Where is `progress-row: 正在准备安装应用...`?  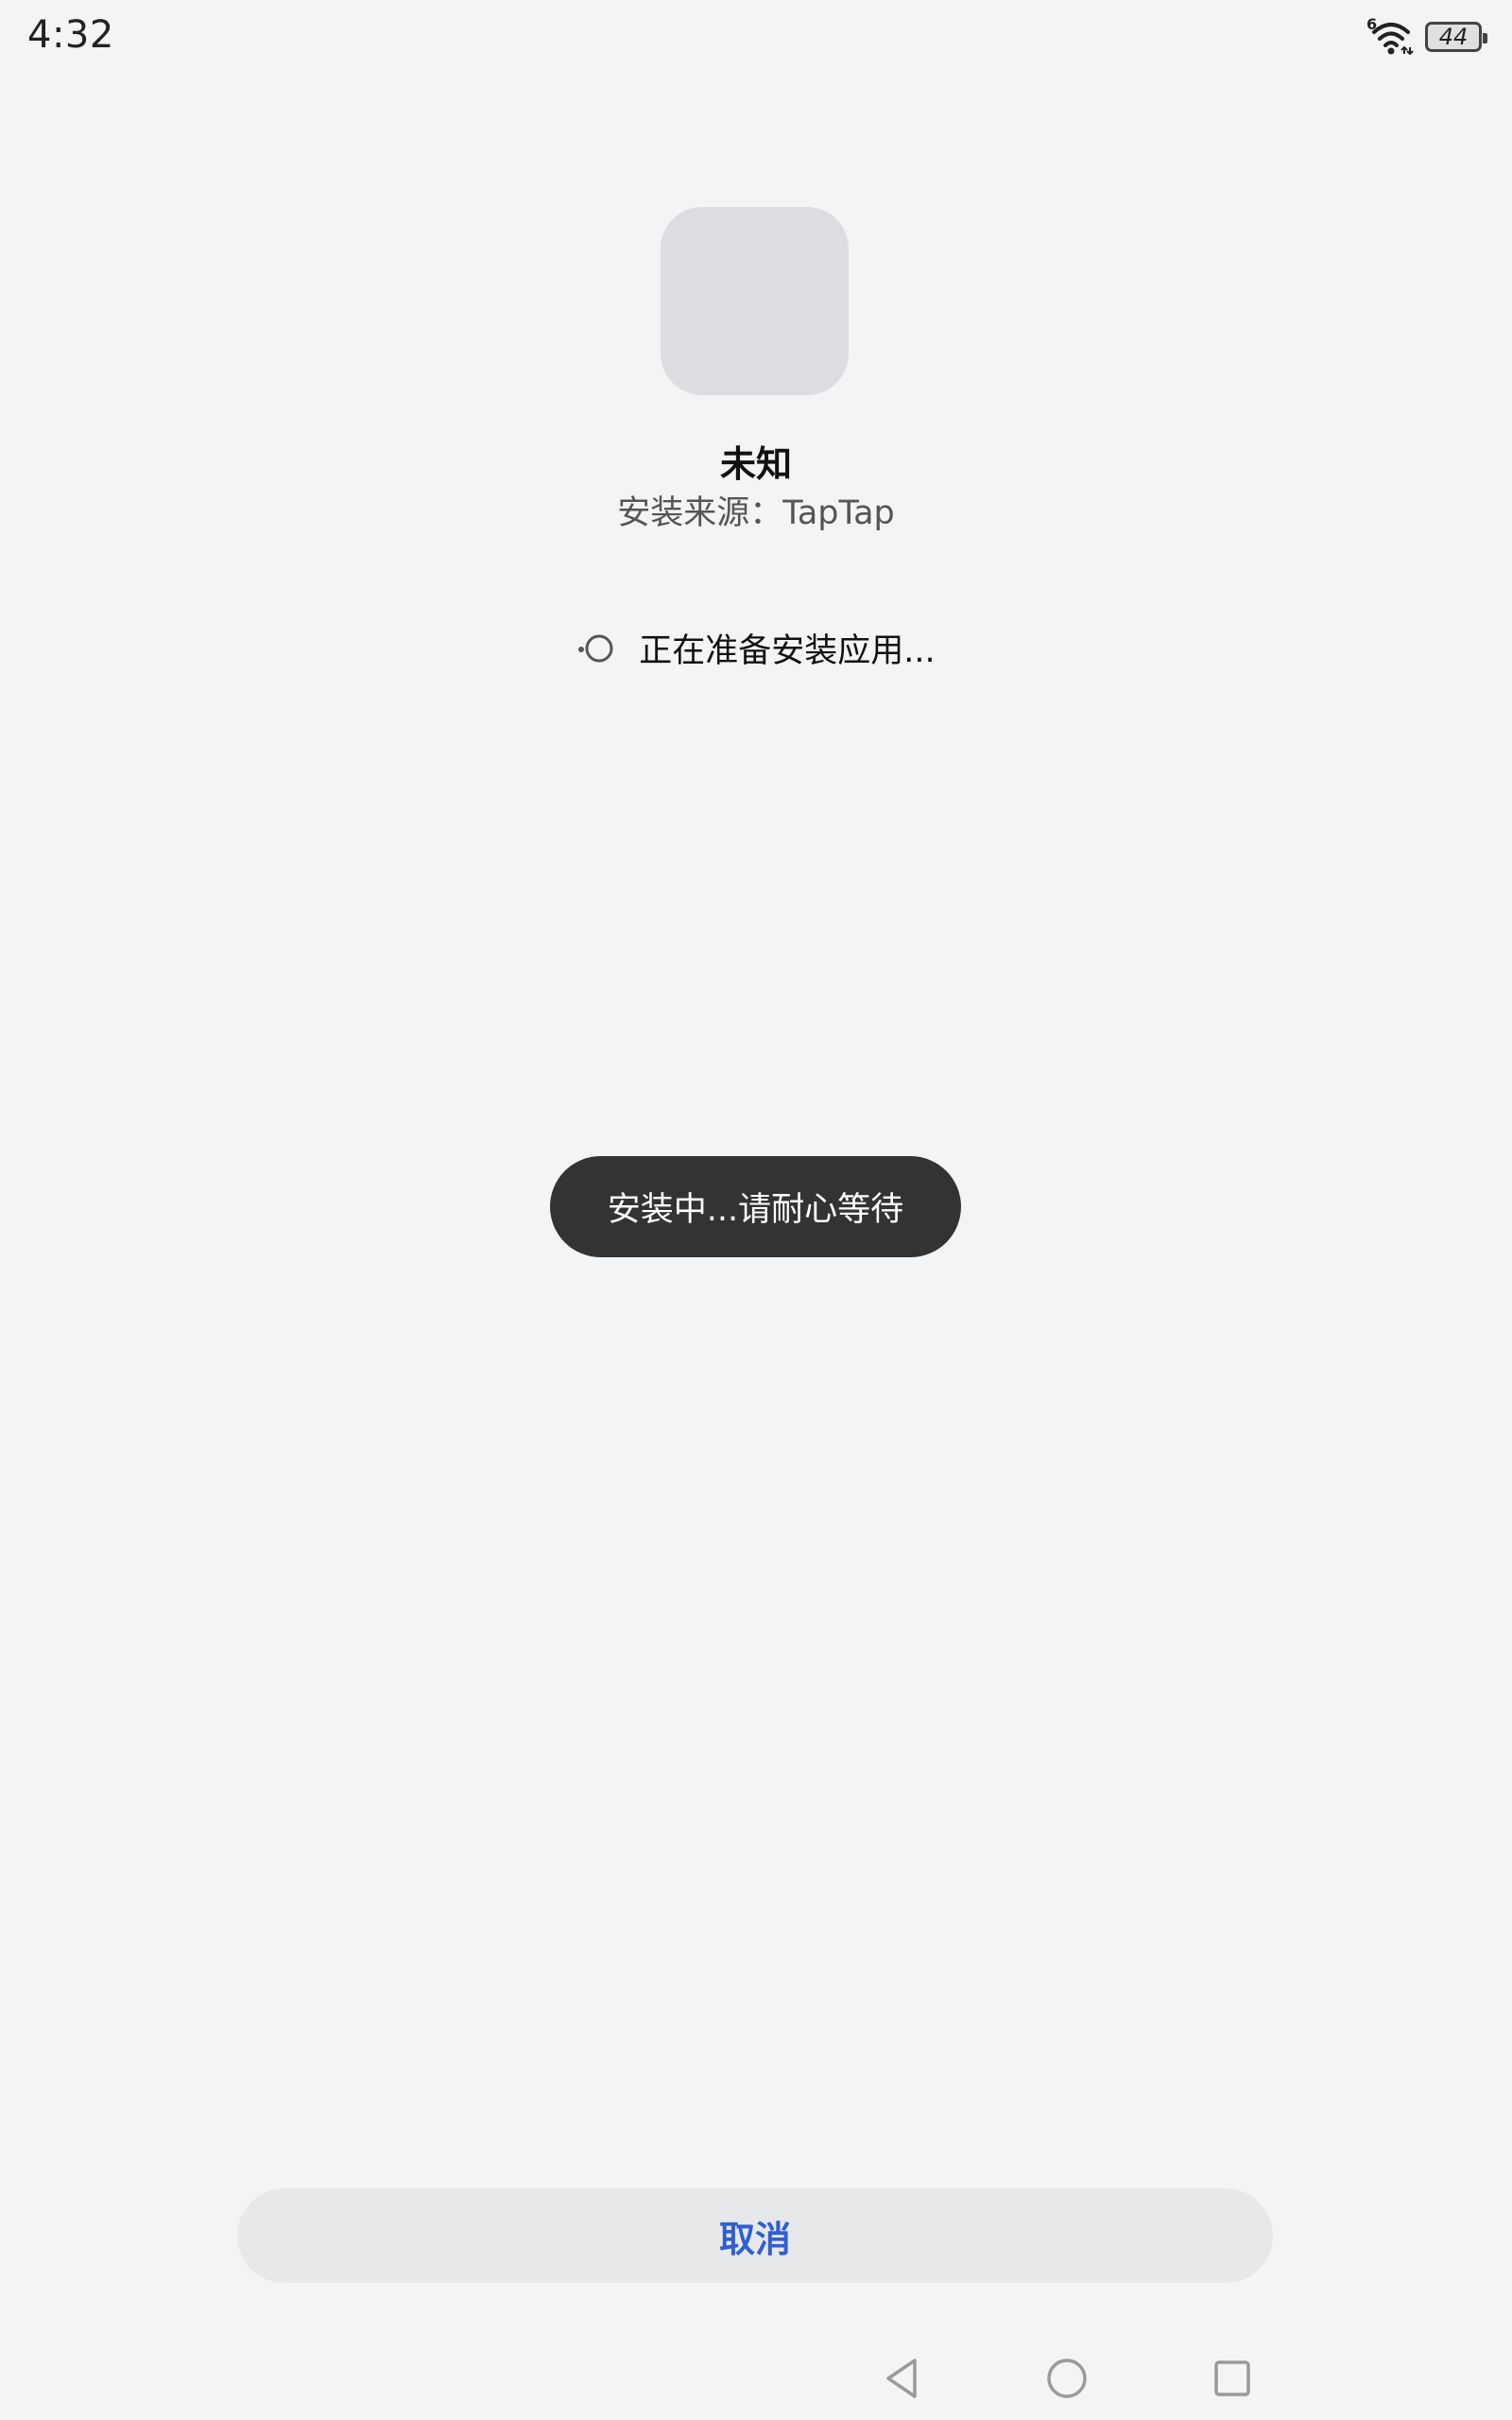 progress-row: 正在准备安装应用... is located at coordinates (756, 648).